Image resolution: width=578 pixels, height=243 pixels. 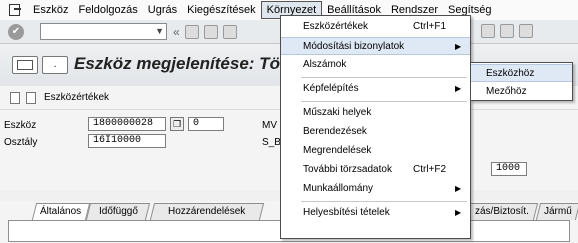 What do you see at coordinates (229, 31) in the screenshot?
I see `exit-nav-icon` at bounding box center [229, 31].